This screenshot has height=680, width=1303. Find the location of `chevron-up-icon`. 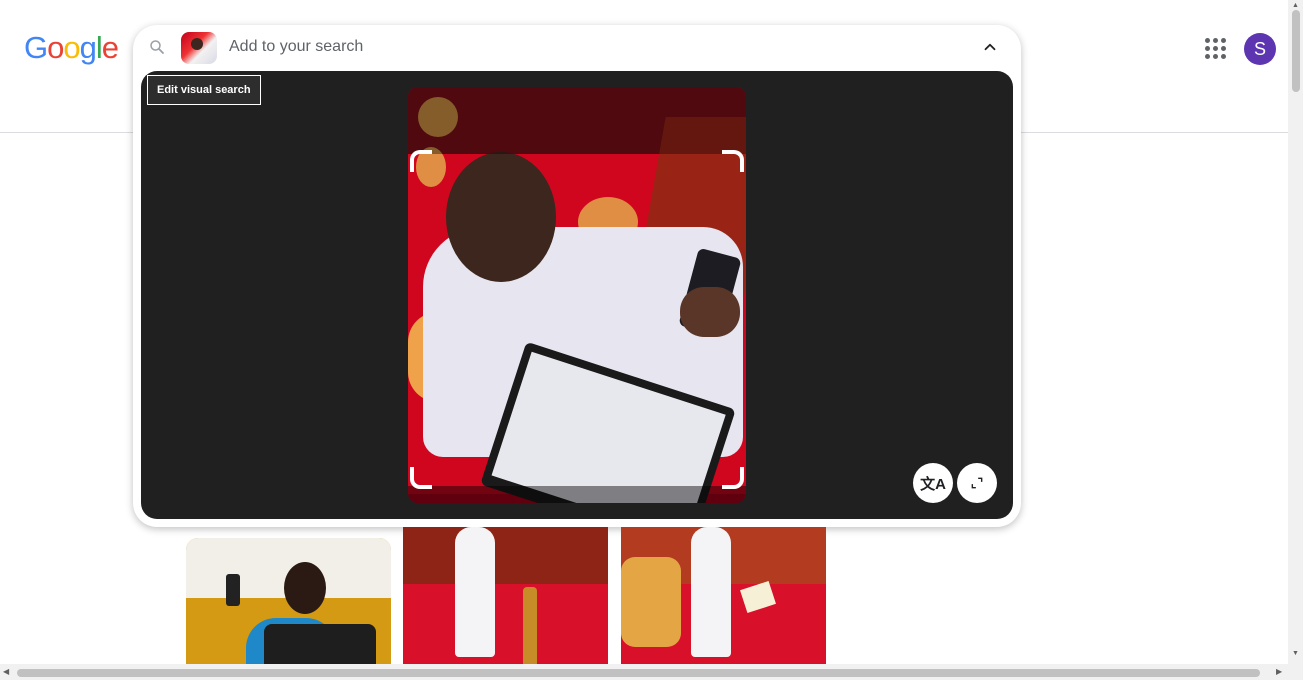

chevron-up-icon is located at coordinates (990, 47).